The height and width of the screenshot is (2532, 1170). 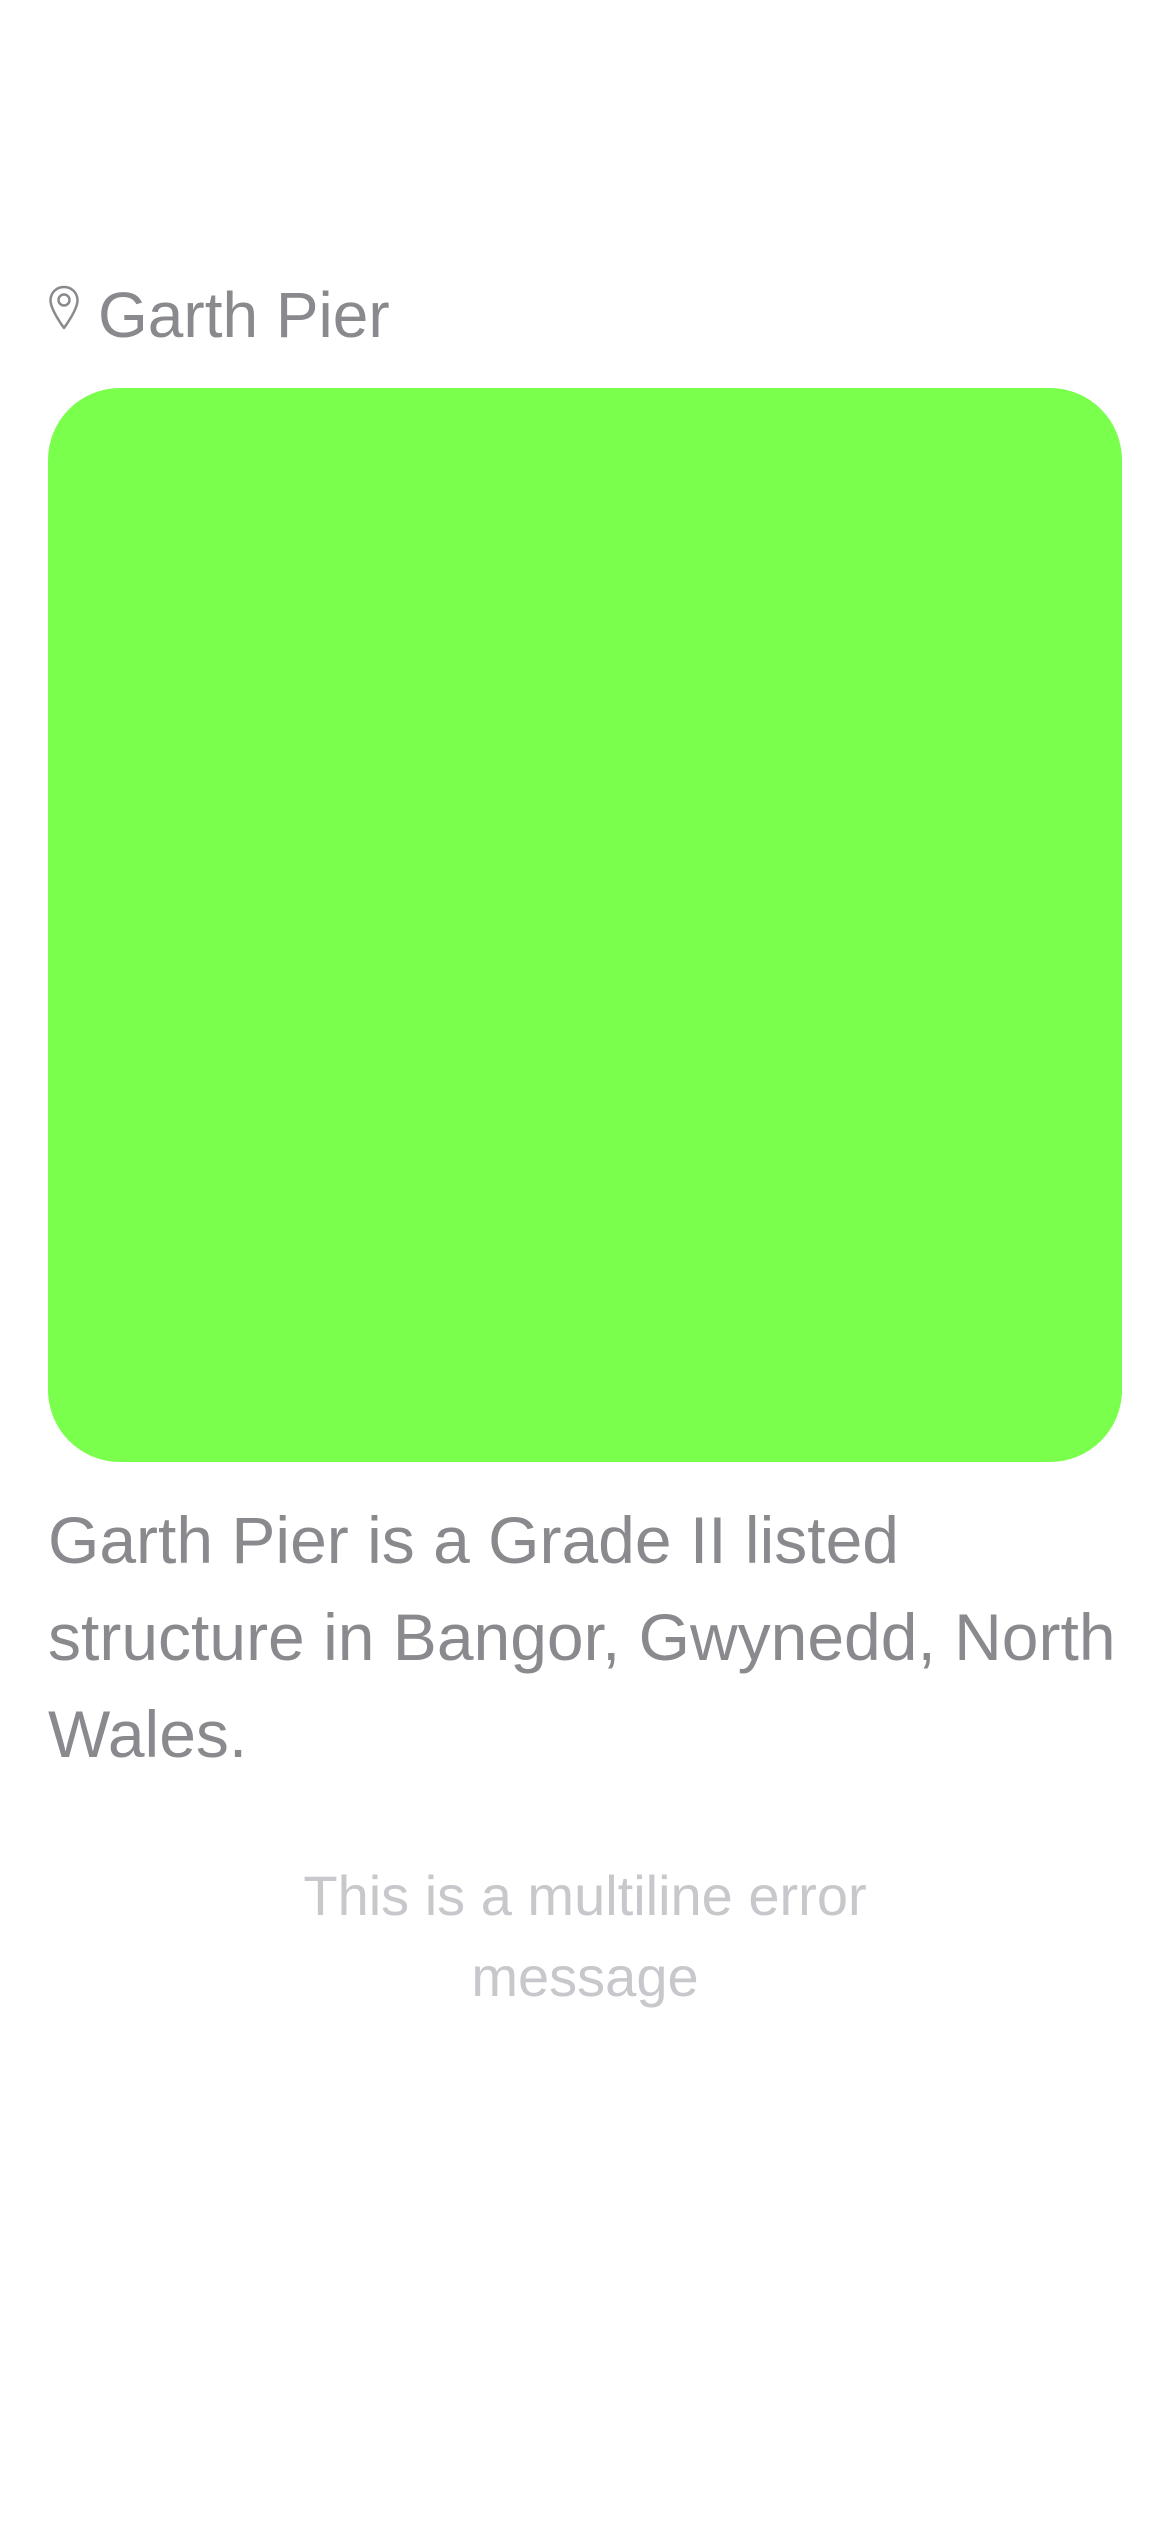 I want to click on location-header: Garth Pier, so click(x=219, y=315).